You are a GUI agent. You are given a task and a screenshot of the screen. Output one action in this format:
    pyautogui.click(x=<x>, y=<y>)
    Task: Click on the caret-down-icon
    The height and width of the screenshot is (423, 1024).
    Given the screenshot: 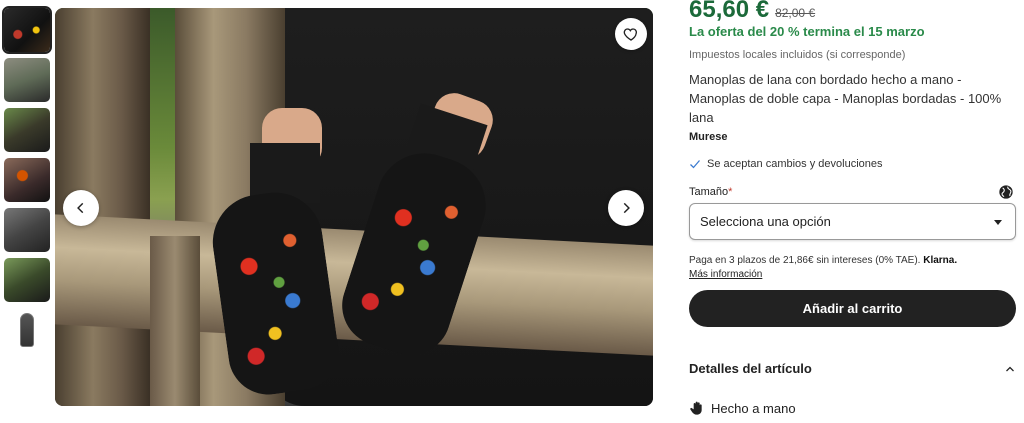 What is the action you would take?
    pyautogui.click(x=998, y=222)
    